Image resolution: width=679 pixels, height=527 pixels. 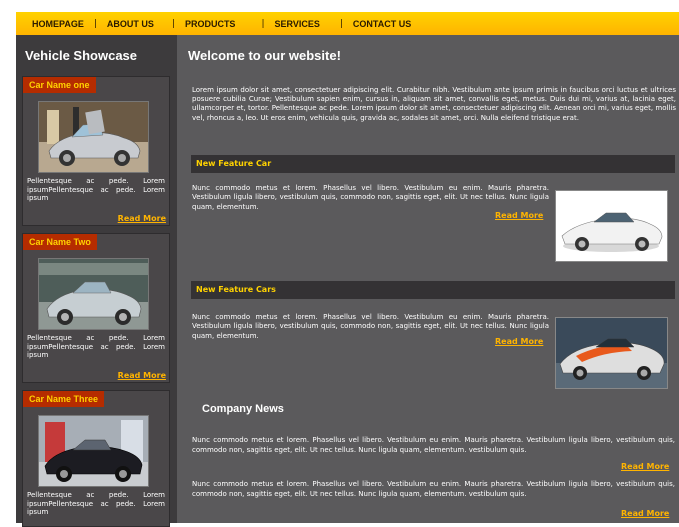 I want to click on page-title: Welcome to our website!, so click(x=264, y=55).